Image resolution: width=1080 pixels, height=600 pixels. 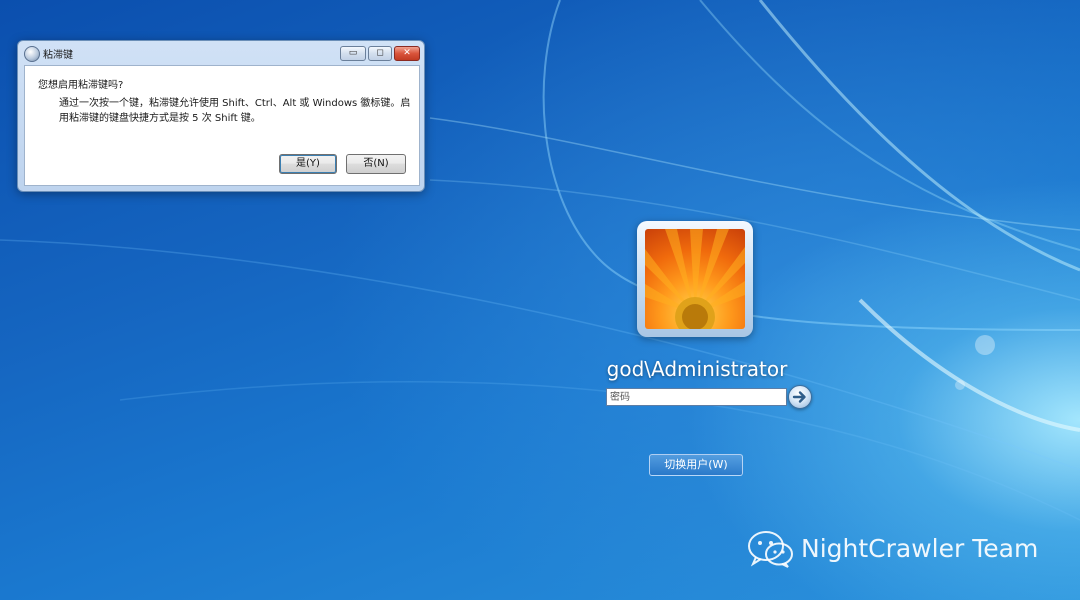 I want to click on flower-icon, so click(x=695, y=279).